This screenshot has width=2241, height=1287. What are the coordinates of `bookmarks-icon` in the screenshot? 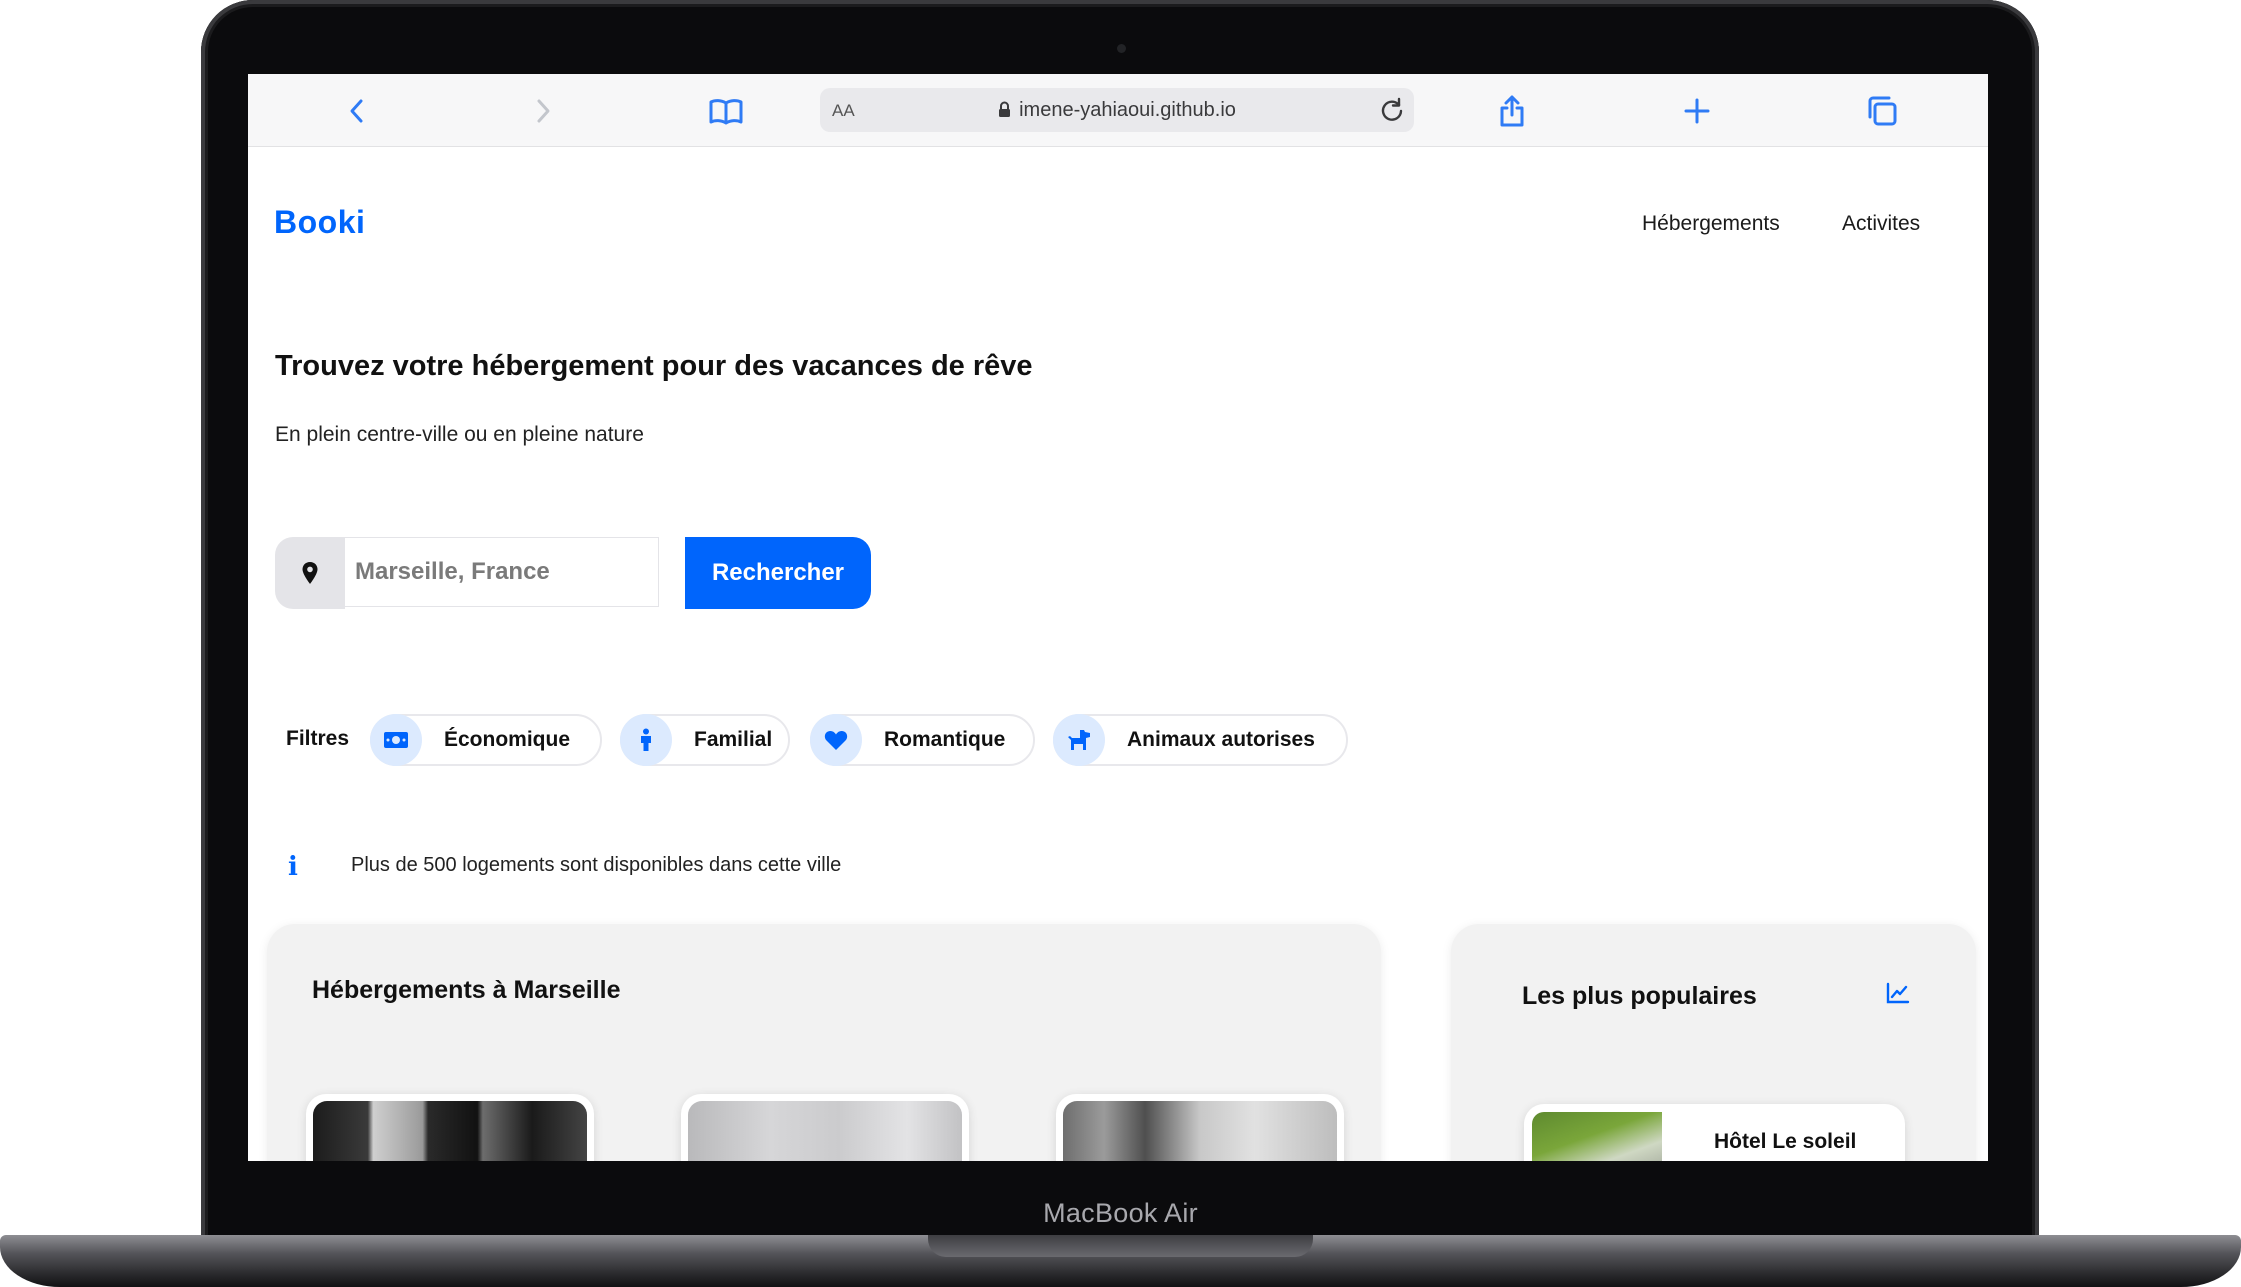 It's located at (726, 111).